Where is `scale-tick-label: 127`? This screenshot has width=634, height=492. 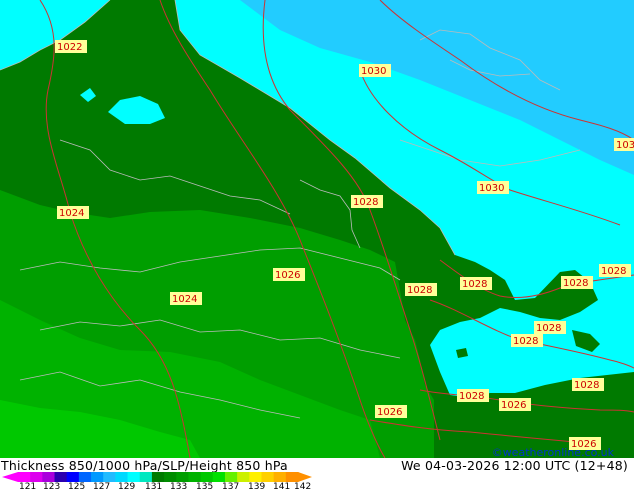
scale-tick-label: 127 is located at coordinates (102, 487).